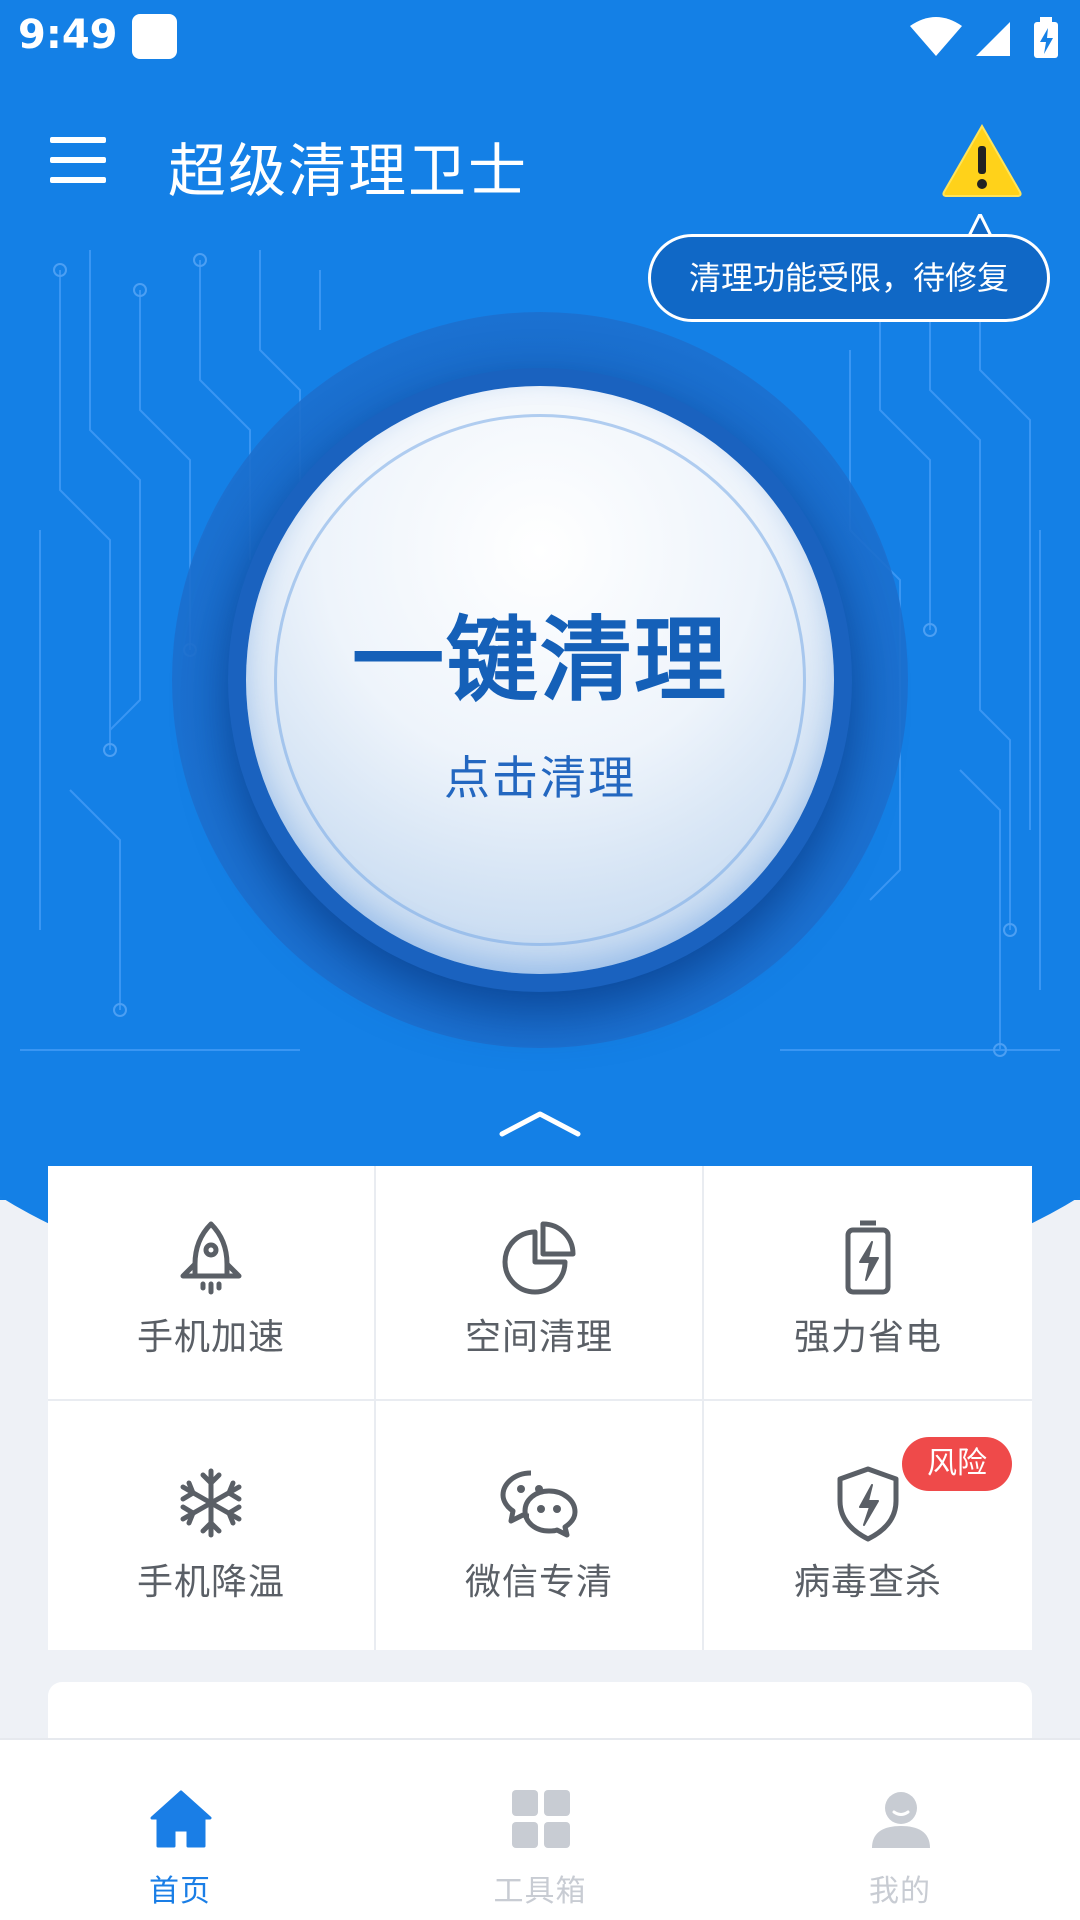 This screenshot has width=1080, height=1920. I want to click on feature-power-save: 强力省电, so click(868, 1283).